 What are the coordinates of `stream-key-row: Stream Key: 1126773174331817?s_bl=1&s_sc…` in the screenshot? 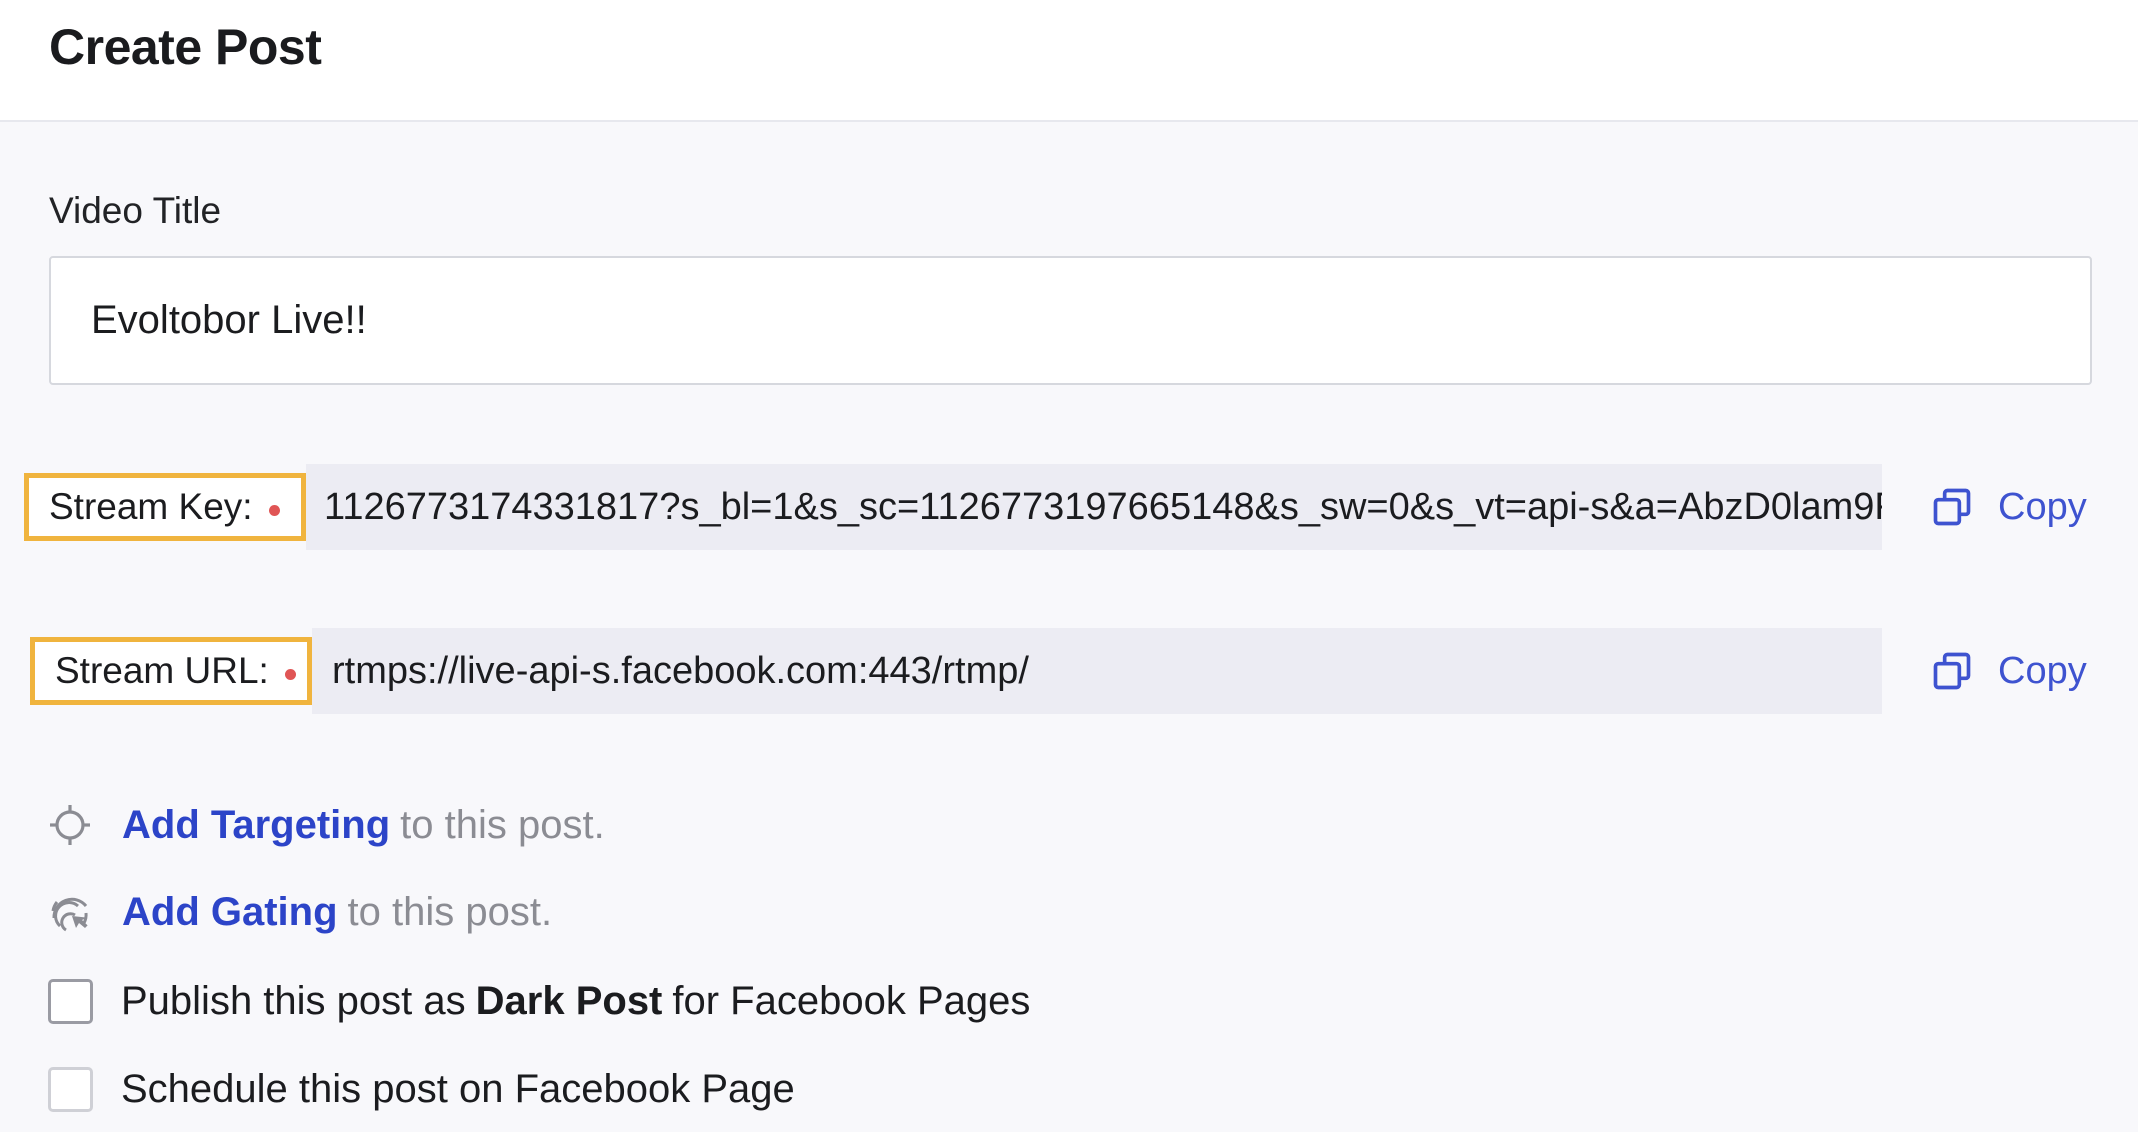 It's located at (1069, 507).